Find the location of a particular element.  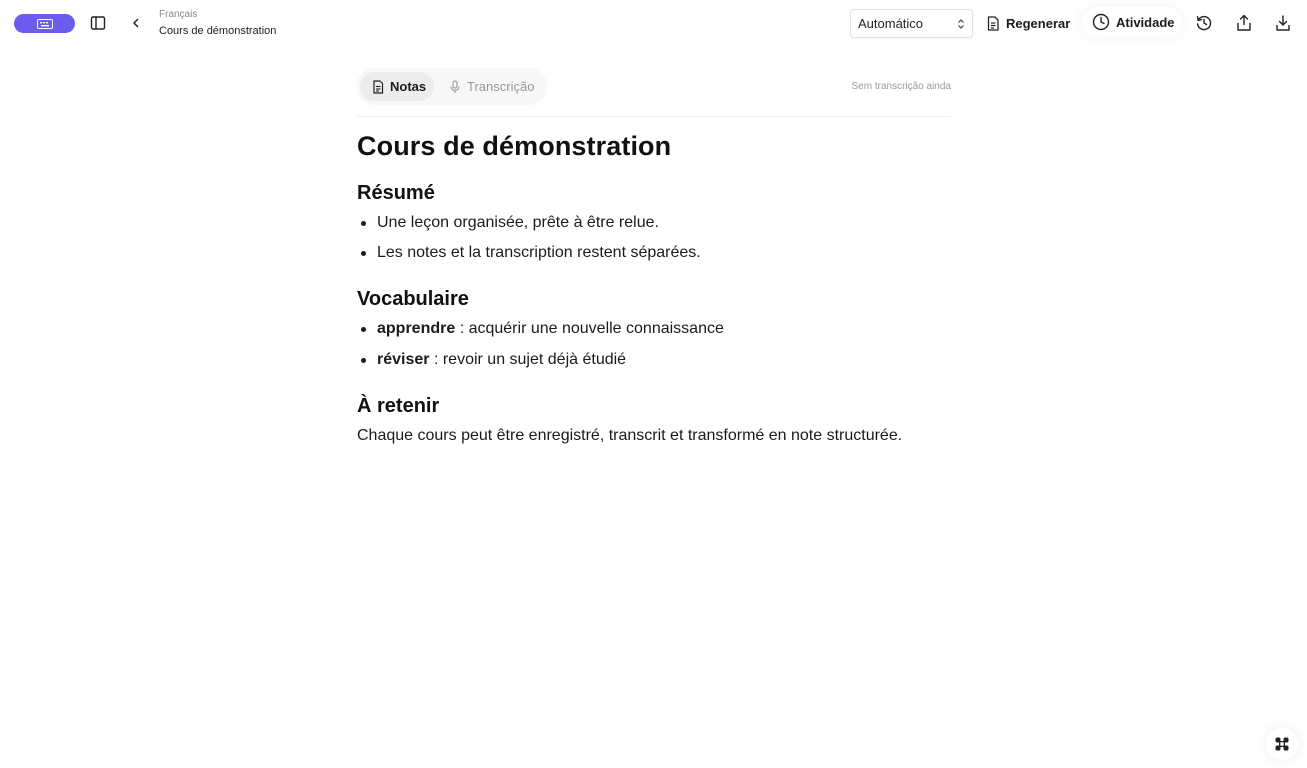

share-icon is located at coordinates (1244, 23).